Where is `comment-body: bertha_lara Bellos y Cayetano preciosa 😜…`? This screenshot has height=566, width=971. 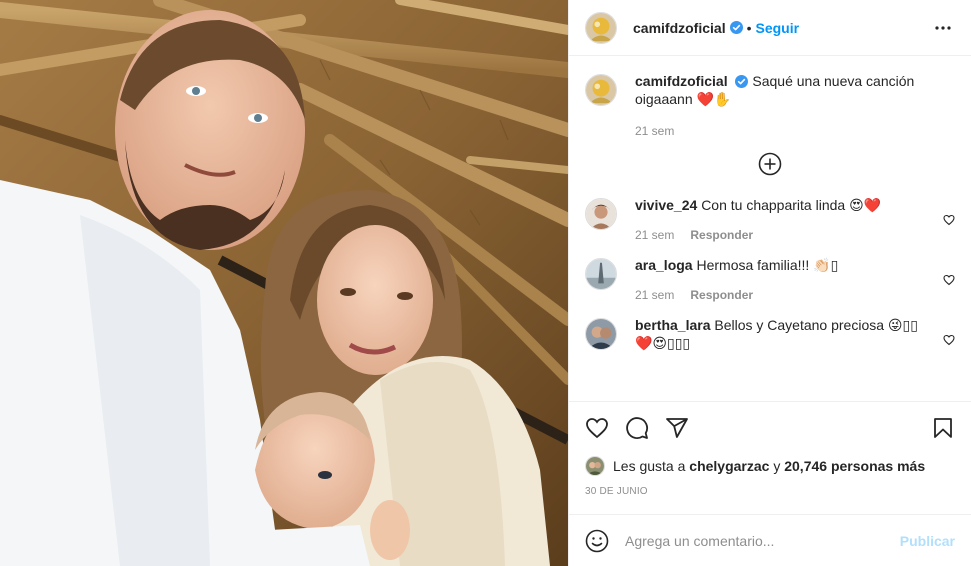
comment-body: bertha_lara Bellos y Cayetano preciosa 😜… is located at coordinates (795, 334).